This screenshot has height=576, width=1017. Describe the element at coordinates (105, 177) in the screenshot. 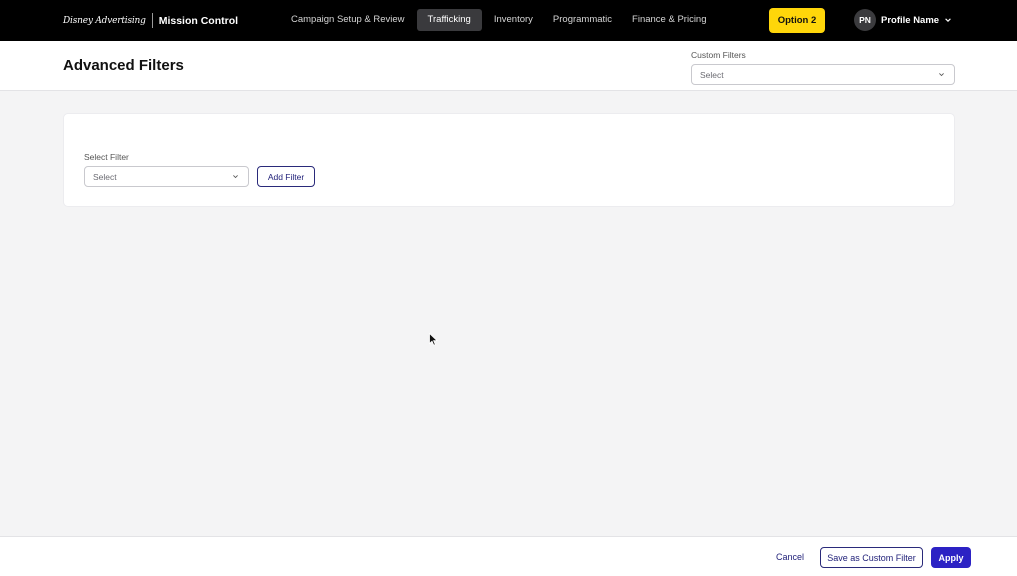

I see `select-filter-value: Select` at that location.